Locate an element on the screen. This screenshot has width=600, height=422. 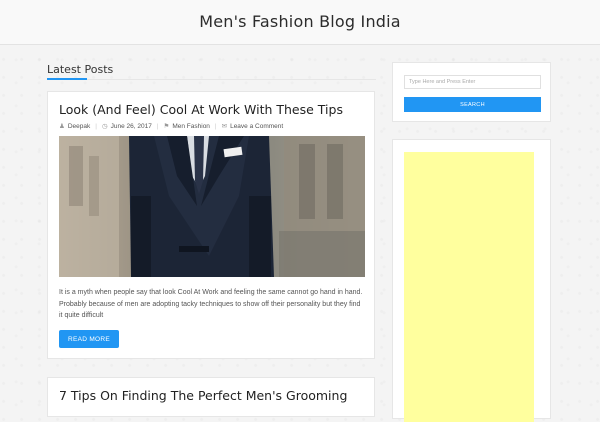
post-date: June 26, 2017 is located at coordinates (131, 126).